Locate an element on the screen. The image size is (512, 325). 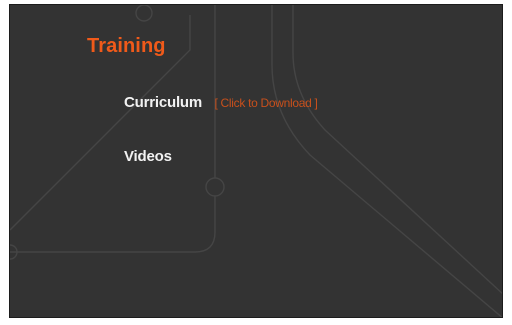
curriculum-row: Curriculum [ Click to Download ] is located at coordinates (221, 103).